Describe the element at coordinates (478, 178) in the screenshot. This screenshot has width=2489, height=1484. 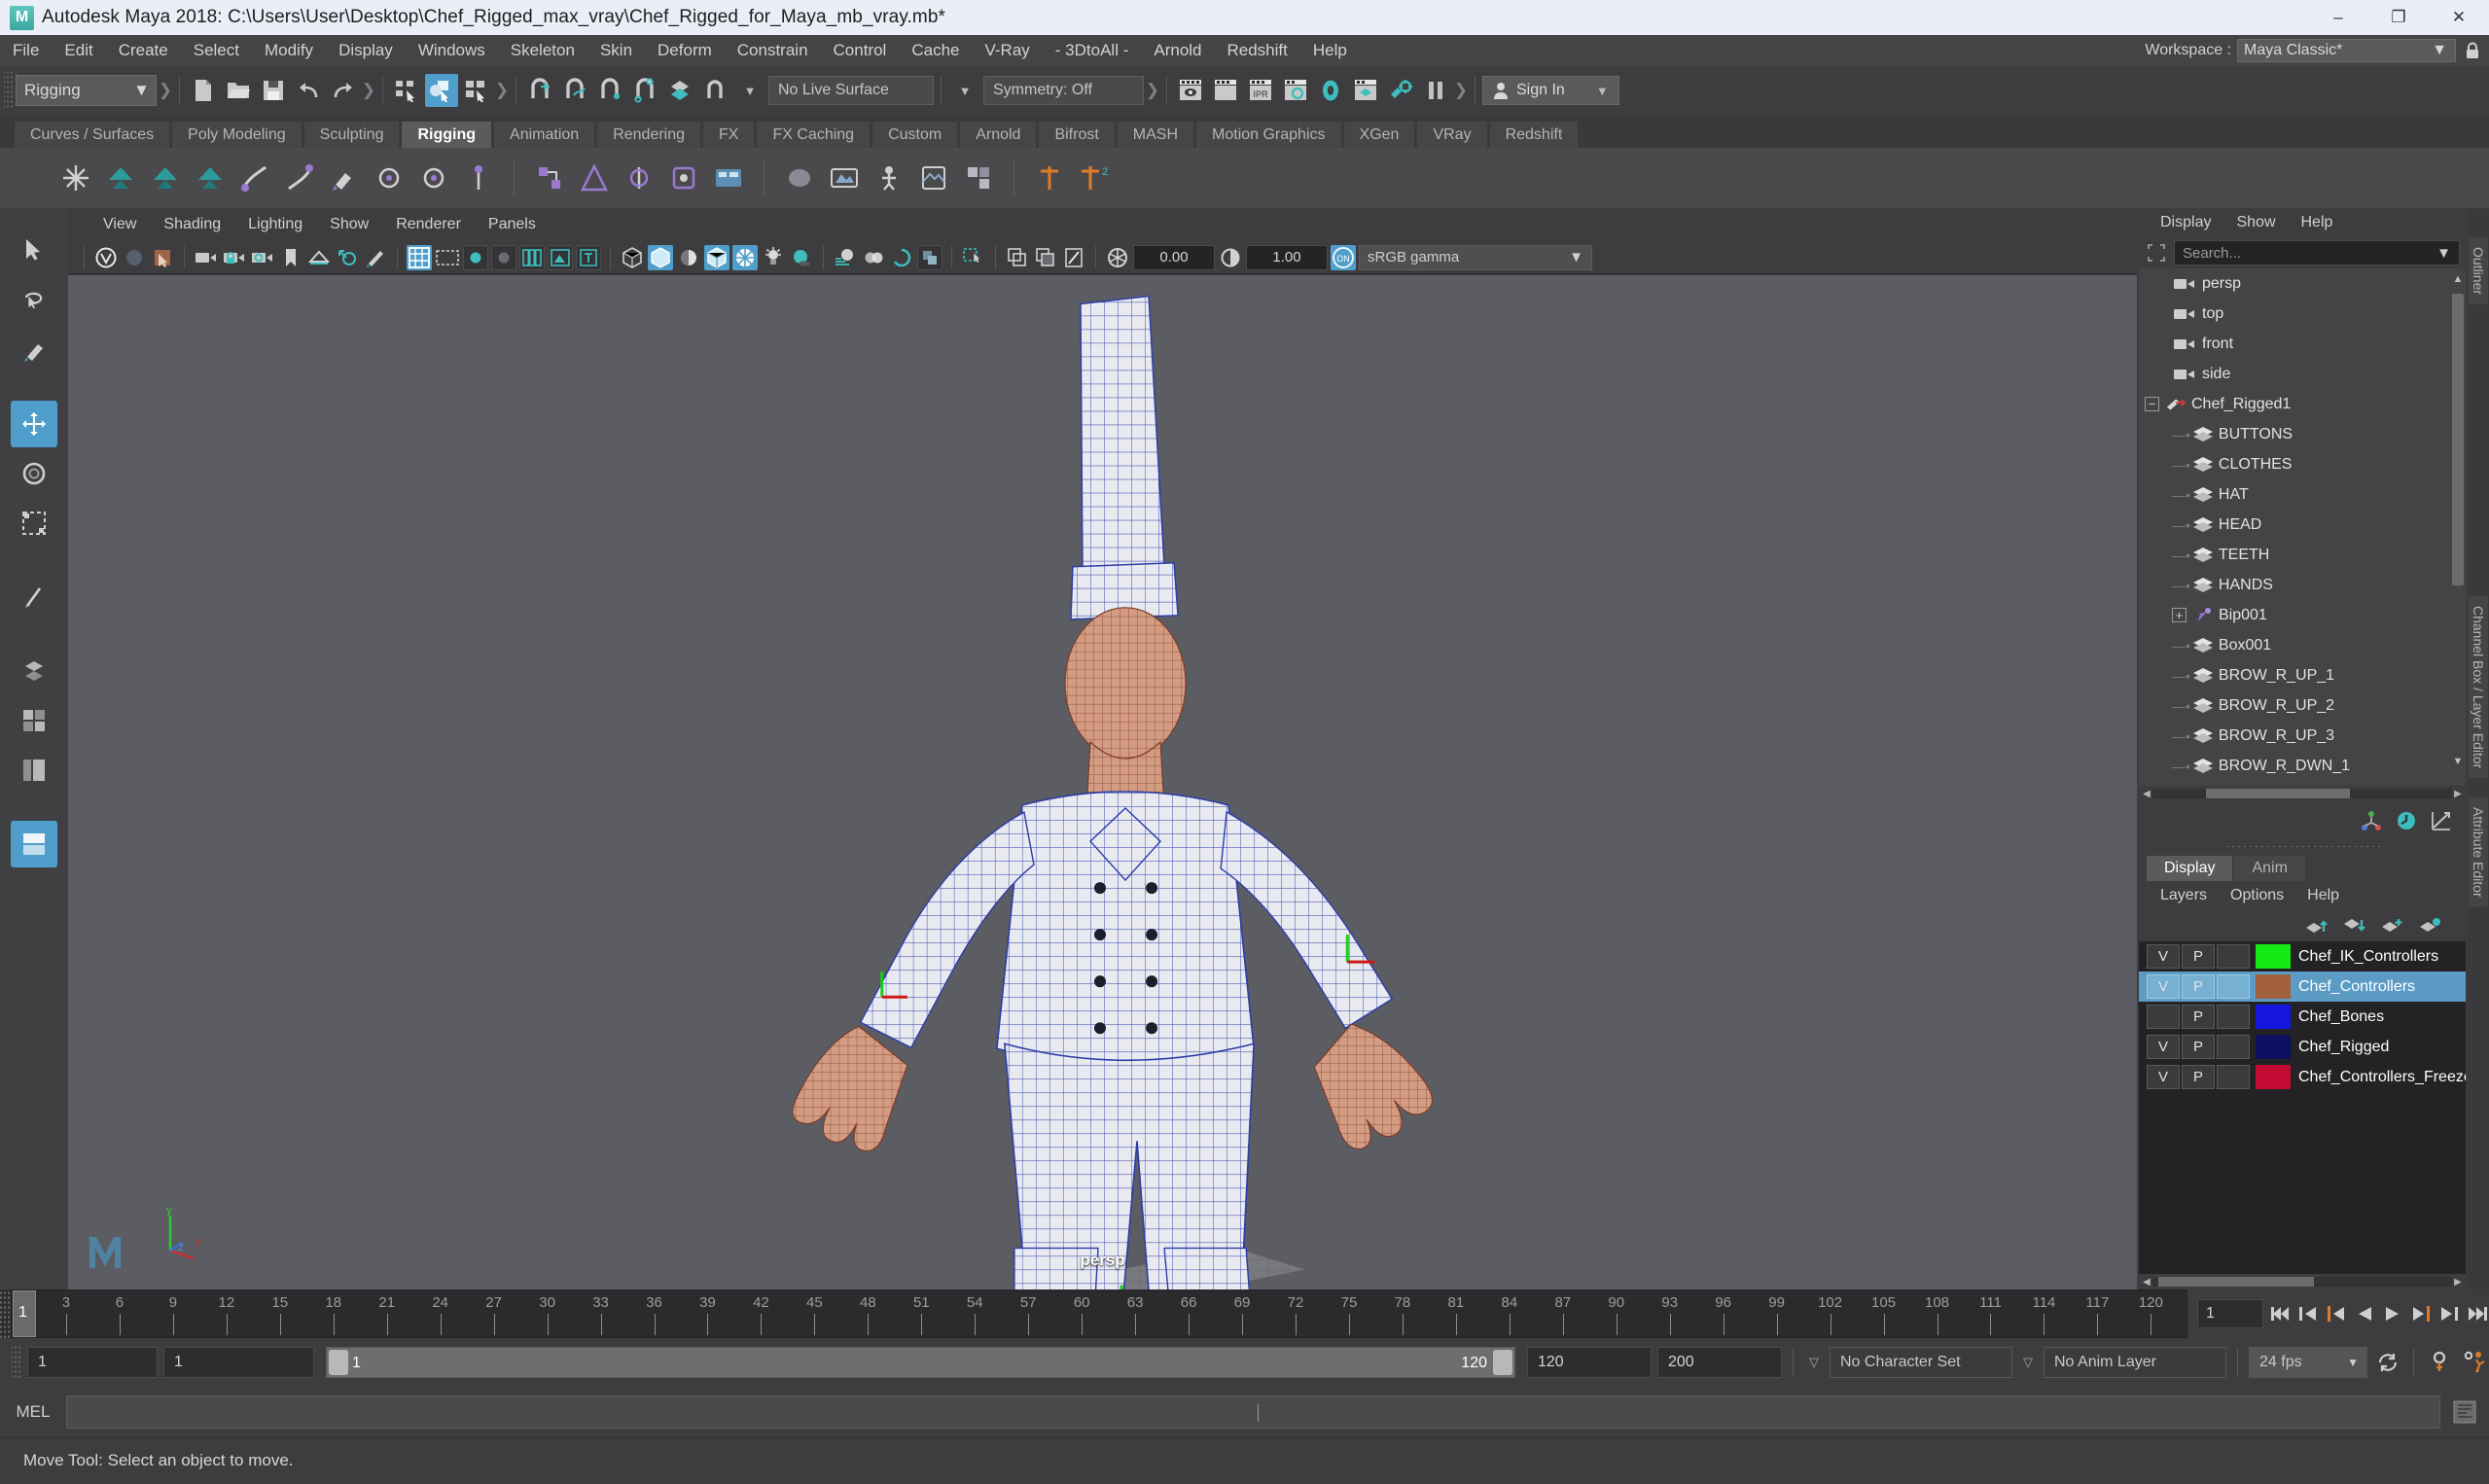
I see `shelf-wire-tool-icon` at that location.